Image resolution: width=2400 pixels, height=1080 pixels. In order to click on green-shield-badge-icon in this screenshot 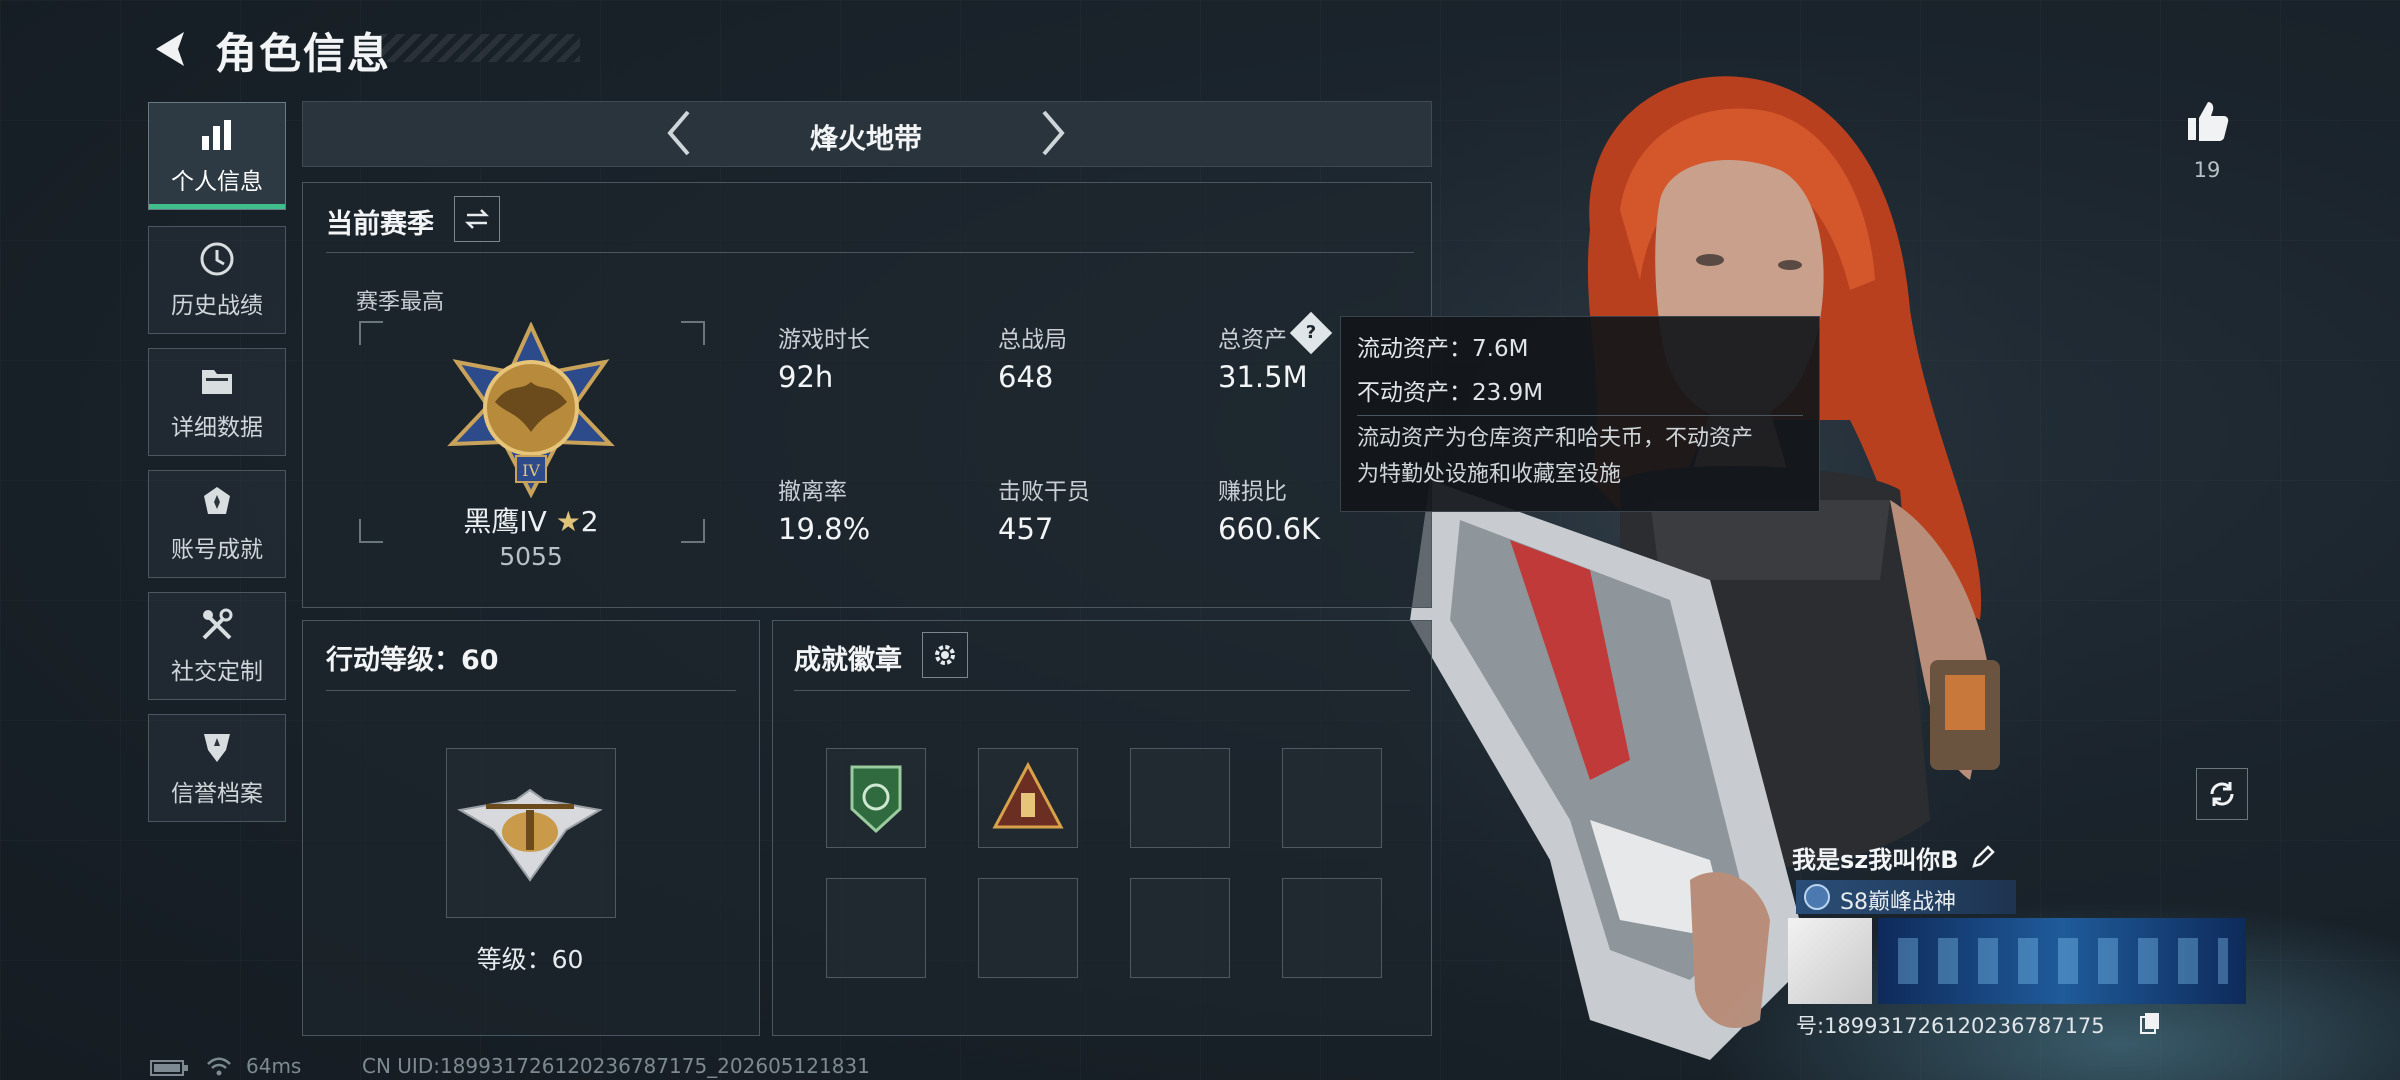, I will do `click(876, 799)`.